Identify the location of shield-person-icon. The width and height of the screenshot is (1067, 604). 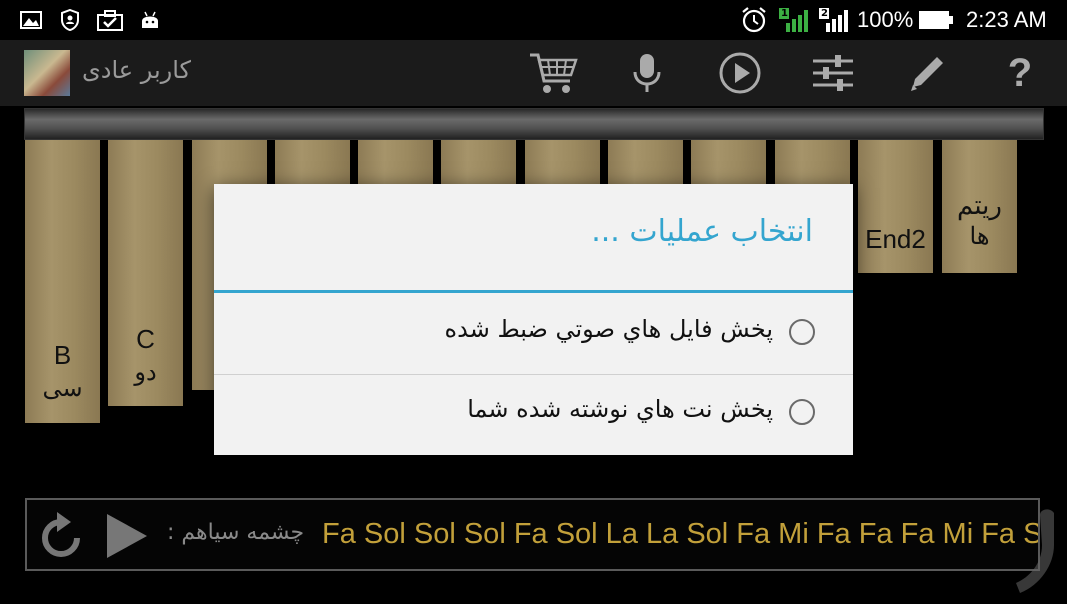
(70, 20).